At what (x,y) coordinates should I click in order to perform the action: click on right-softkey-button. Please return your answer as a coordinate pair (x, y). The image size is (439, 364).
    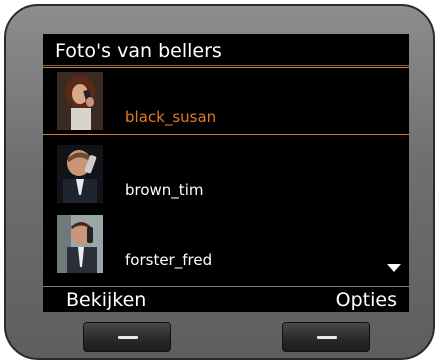
    Looking at the image, I should click on (326, 337).